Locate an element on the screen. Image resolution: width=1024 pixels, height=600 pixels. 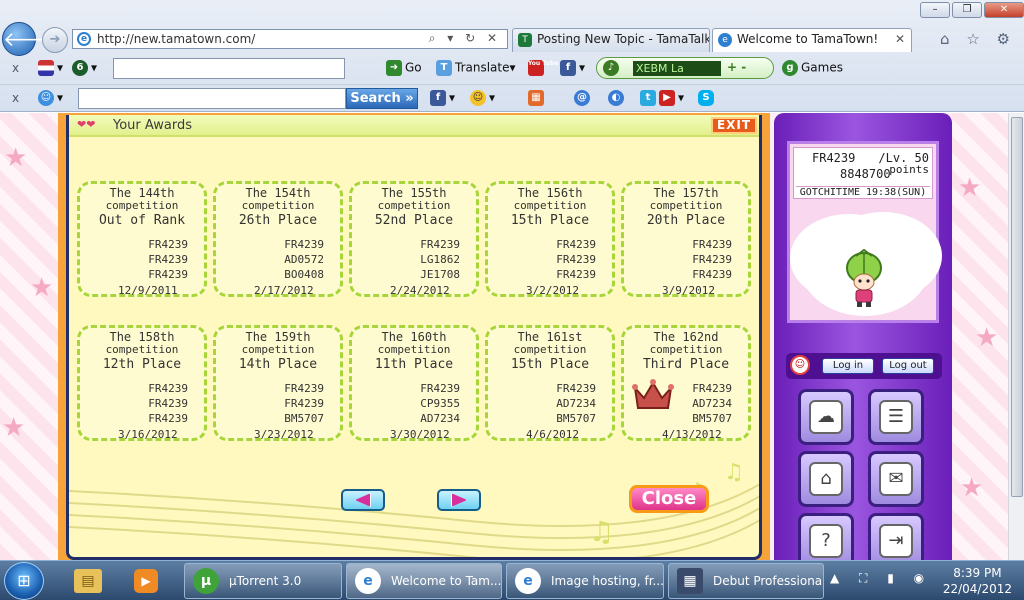
exit-button: EXIT is located at coordinates (734, 125).